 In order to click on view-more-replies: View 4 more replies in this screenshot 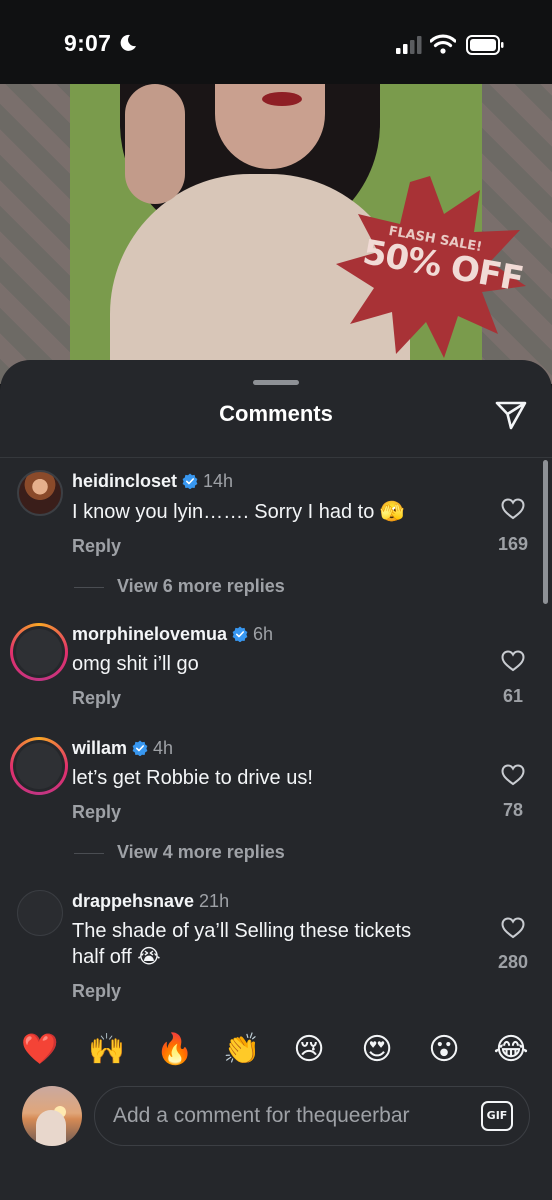, I will do `click(201, 852)`.